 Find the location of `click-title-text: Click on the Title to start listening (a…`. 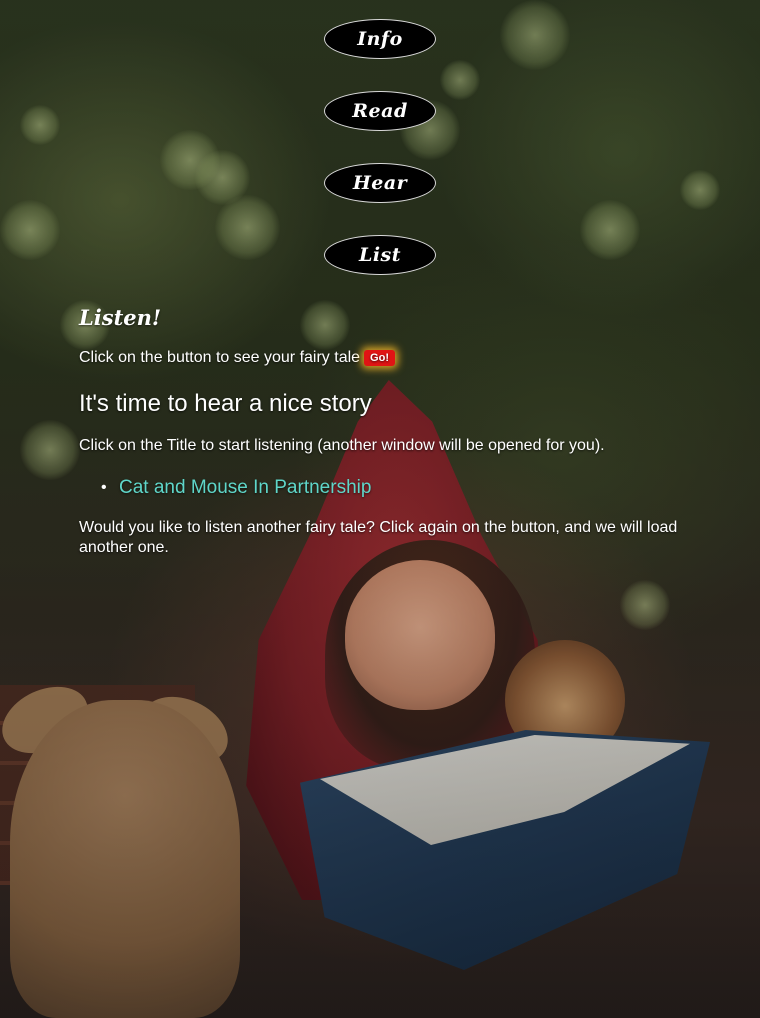

click-title-text: Click on the Title to start listening (a… is located at coordinates (342, 445).